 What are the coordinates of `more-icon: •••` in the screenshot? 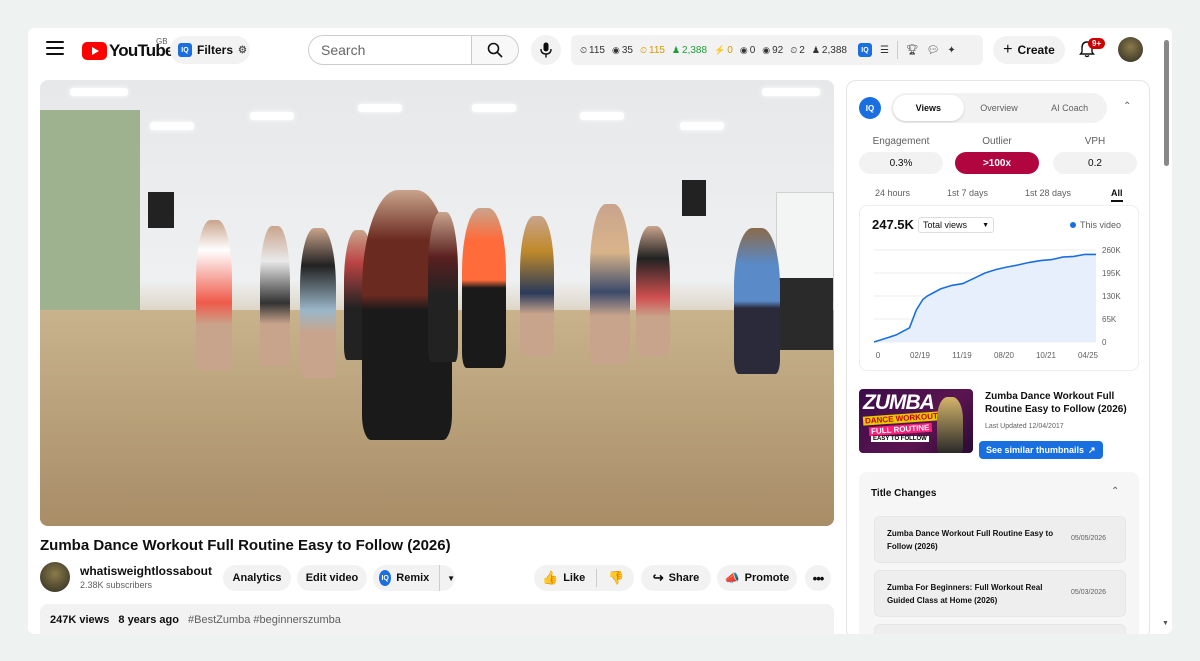 It's located at (818, 578).